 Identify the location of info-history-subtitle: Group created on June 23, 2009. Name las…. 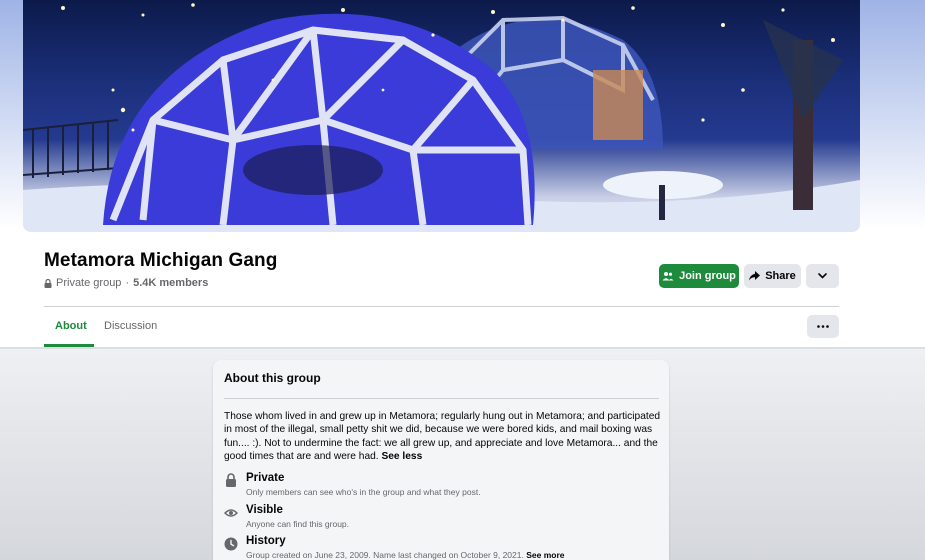
(405, 555).